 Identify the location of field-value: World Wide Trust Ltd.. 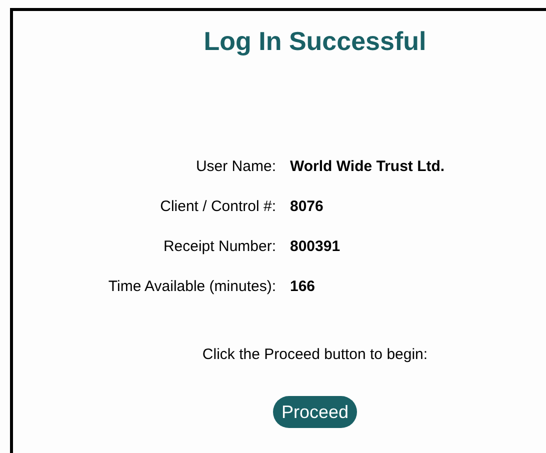
(367, 167).